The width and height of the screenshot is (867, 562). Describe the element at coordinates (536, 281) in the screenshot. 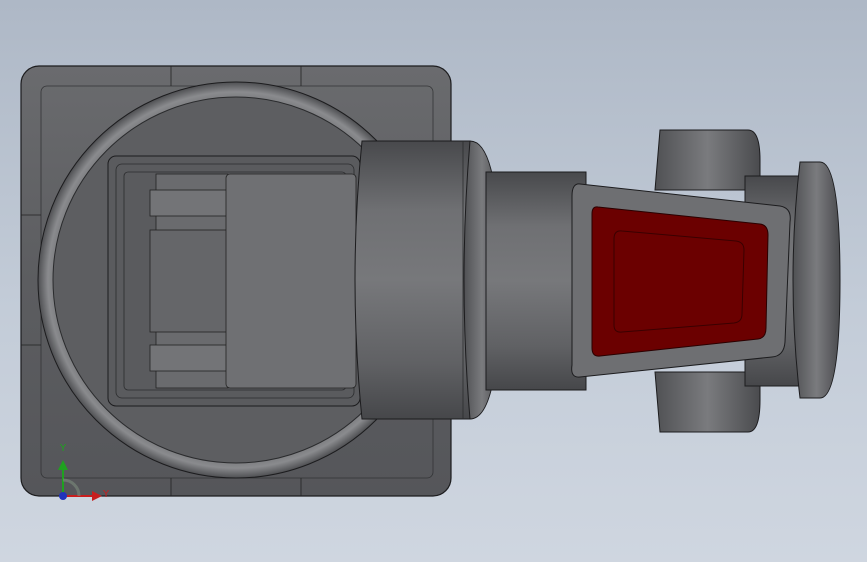

I see `shaft` at that location.